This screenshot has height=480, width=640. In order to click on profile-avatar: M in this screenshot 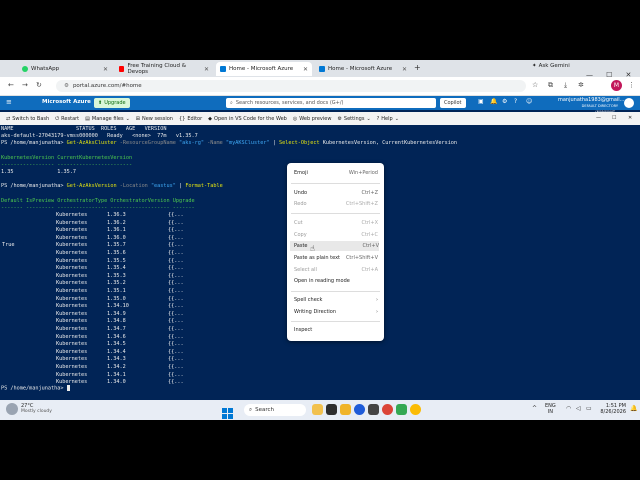, I will do `click(616, 85)`.